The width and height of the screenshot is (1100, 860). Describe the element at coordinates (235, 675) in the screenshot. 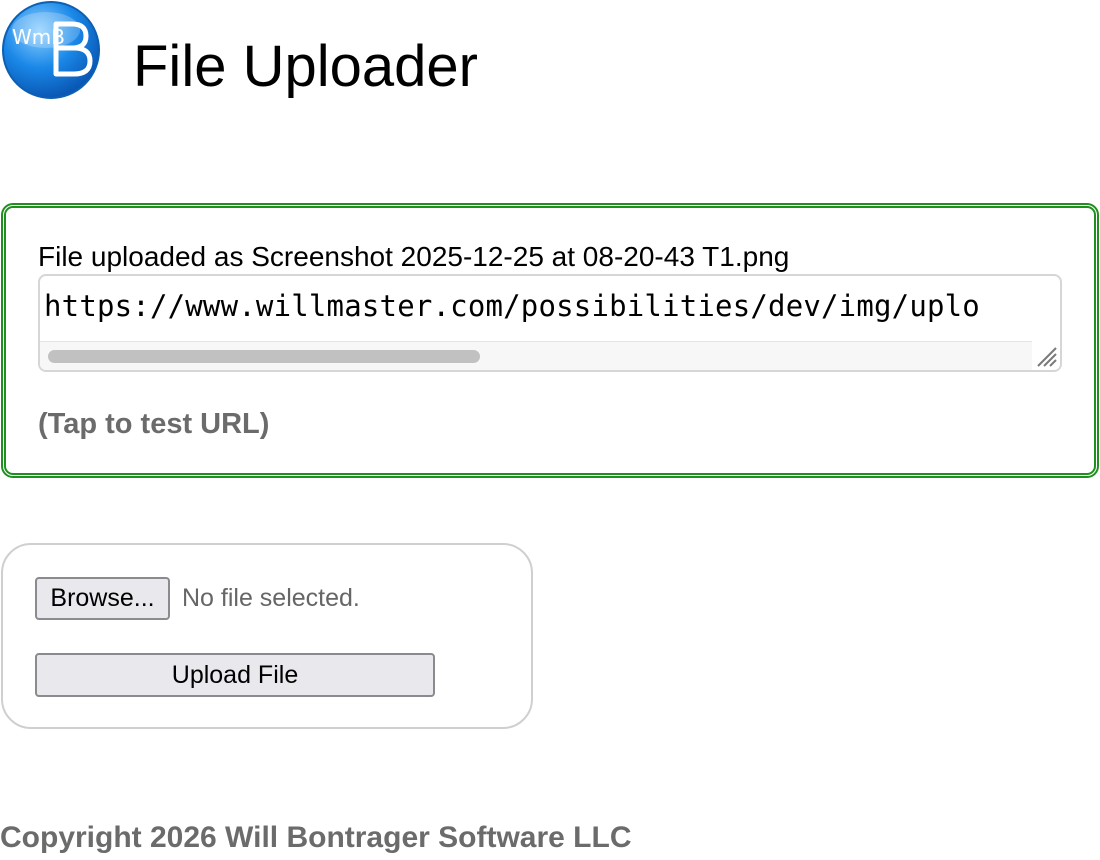

I see `upload-file-button: Upload File` at that location.